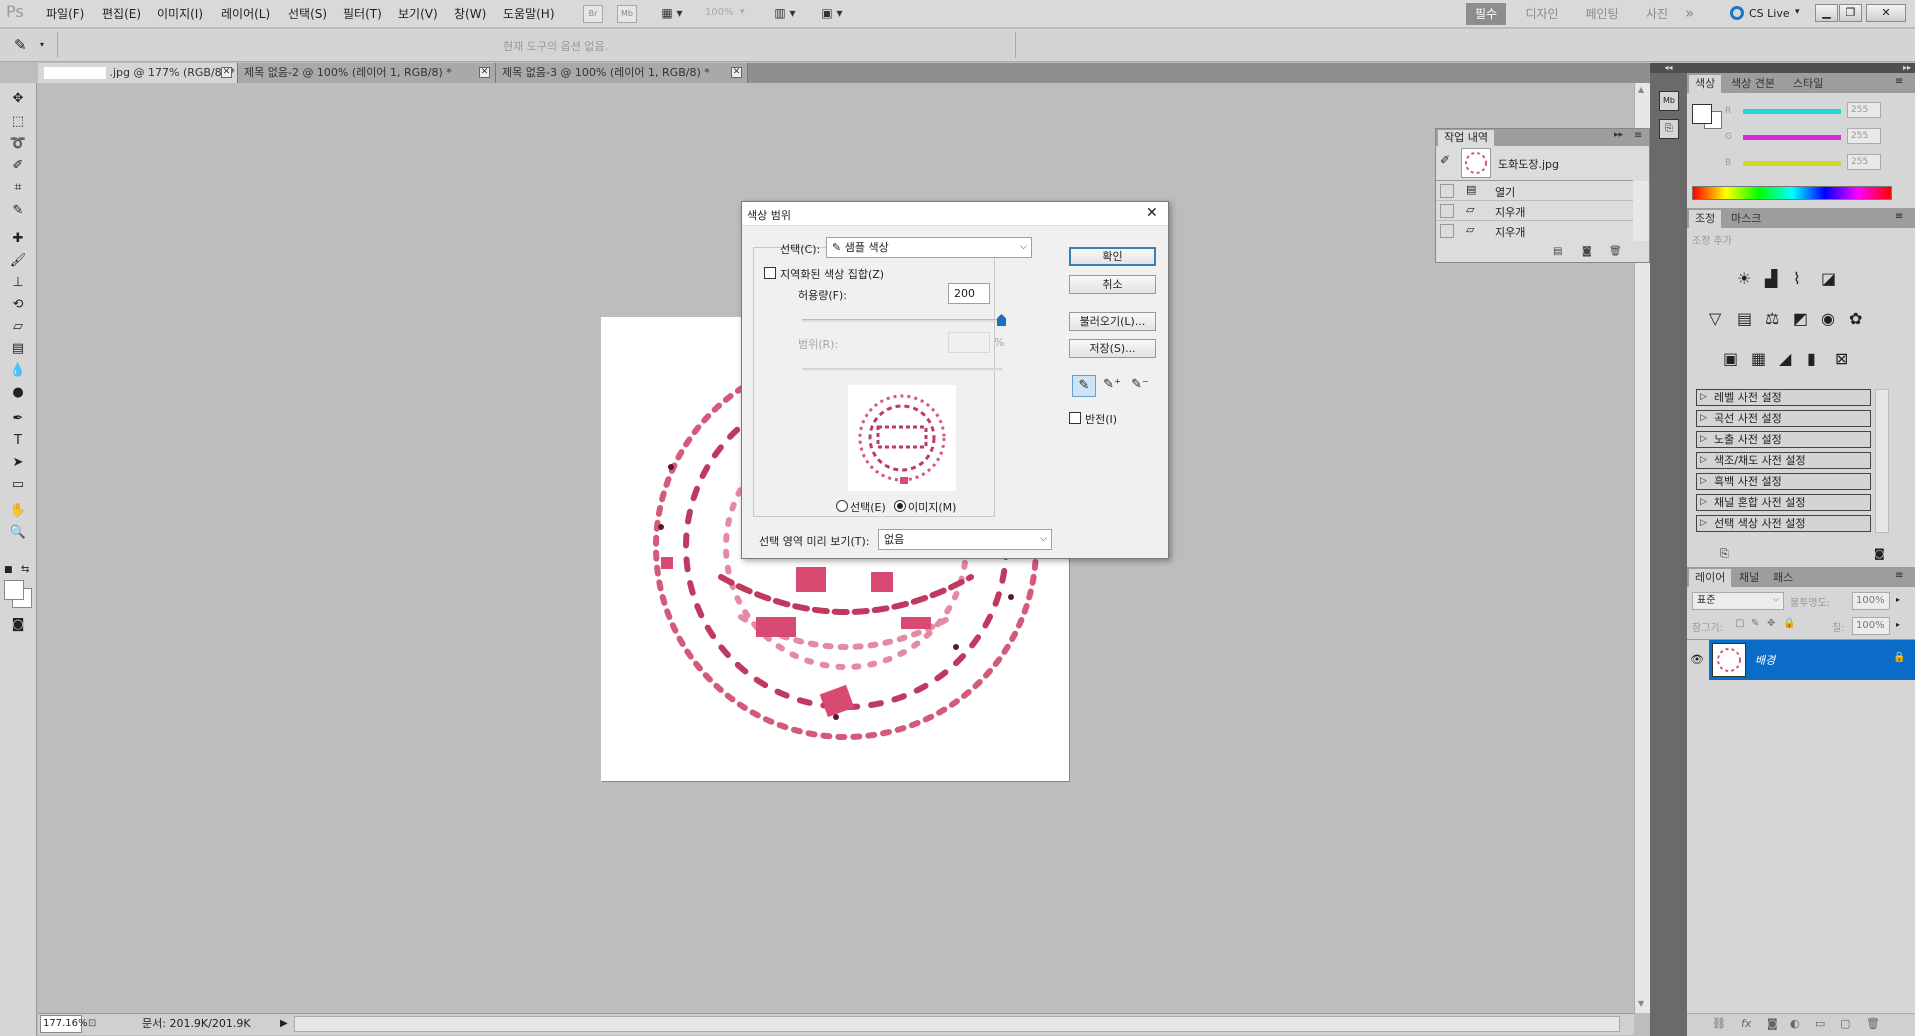  What do you see at coordinates (25, 569) in the screenshot?
I see `swap-colors-icon: ⇆` at bounding box center [25, 569].